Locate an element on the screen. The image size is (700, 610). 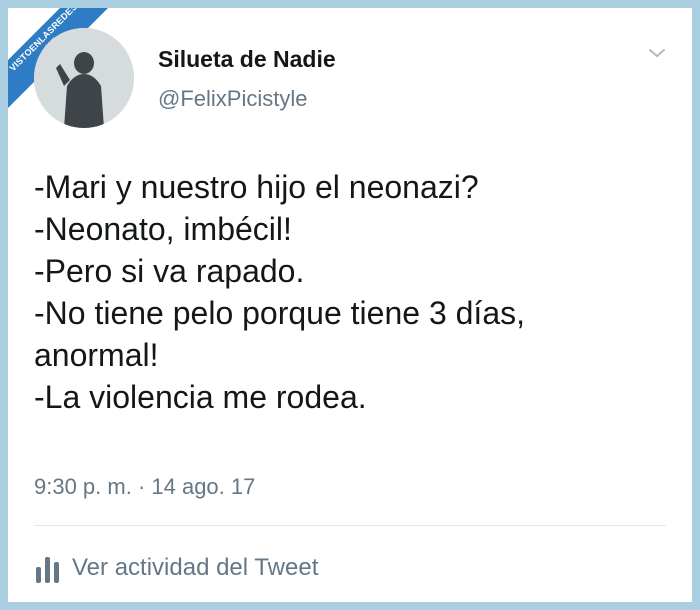
avatar-silhouette-image is located at coordinates (84, 78).